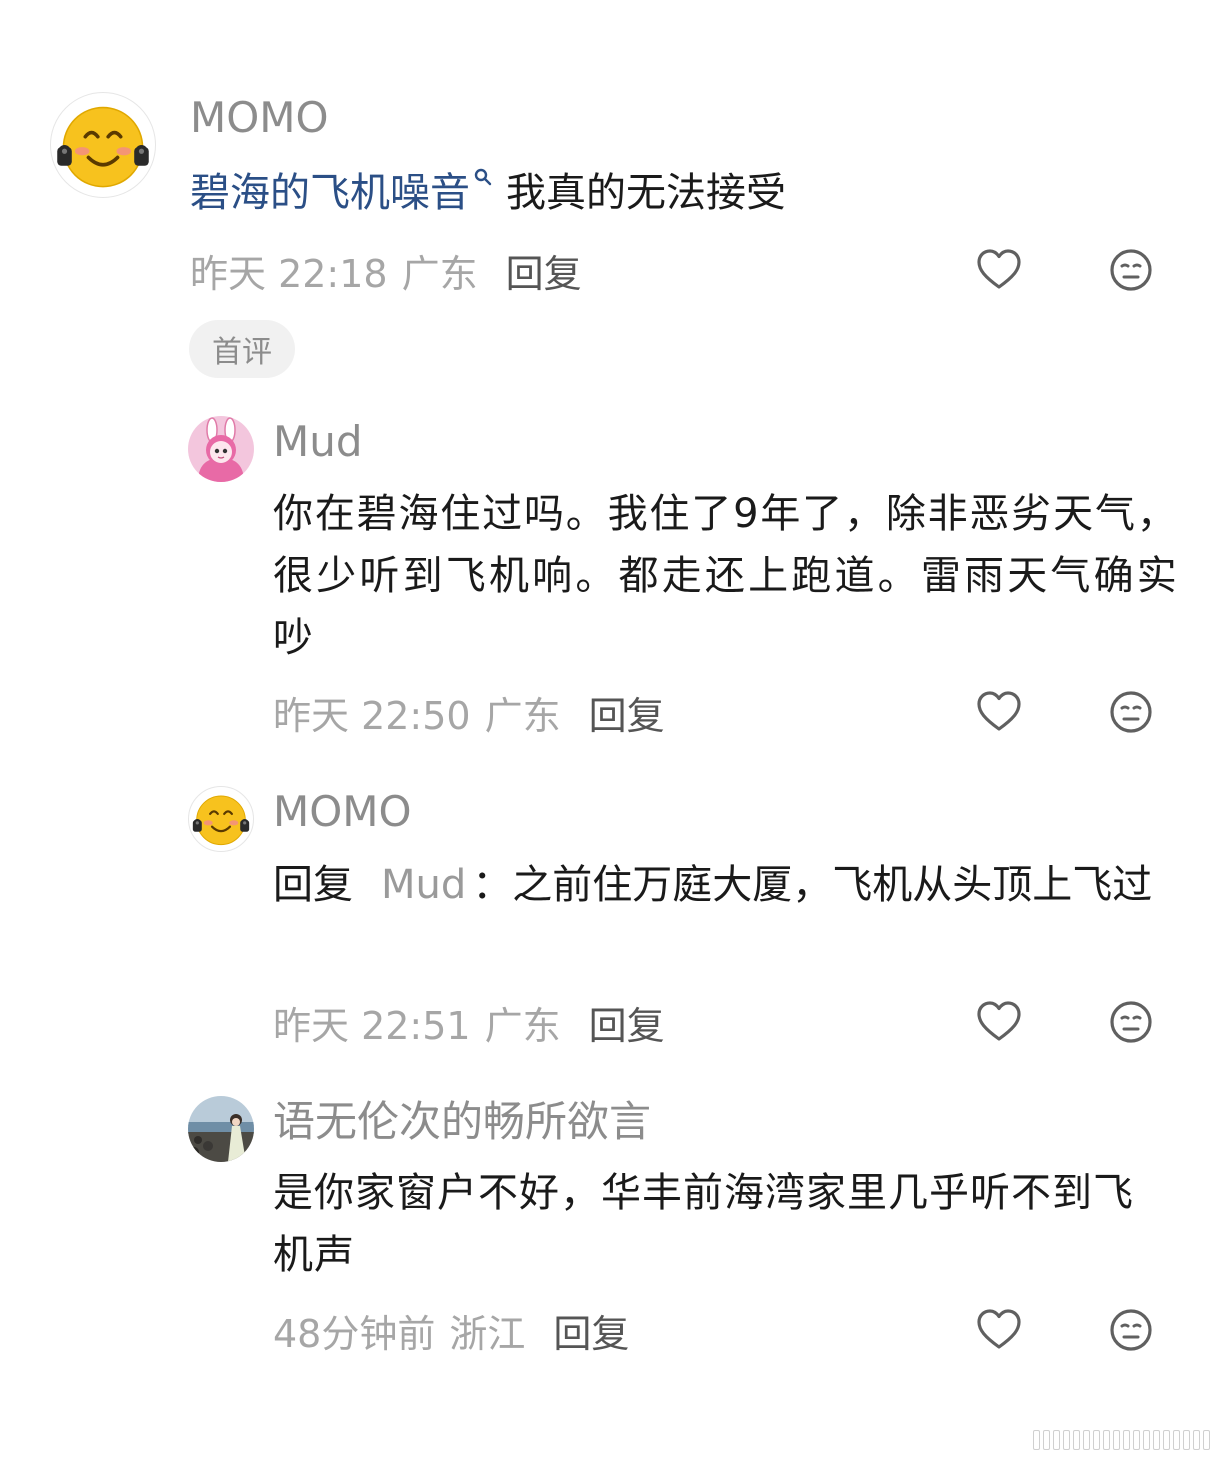 The height and width of the screenshot is (1464, 1224). I want to click on bunny-avatar-icon, so click(221, 449).